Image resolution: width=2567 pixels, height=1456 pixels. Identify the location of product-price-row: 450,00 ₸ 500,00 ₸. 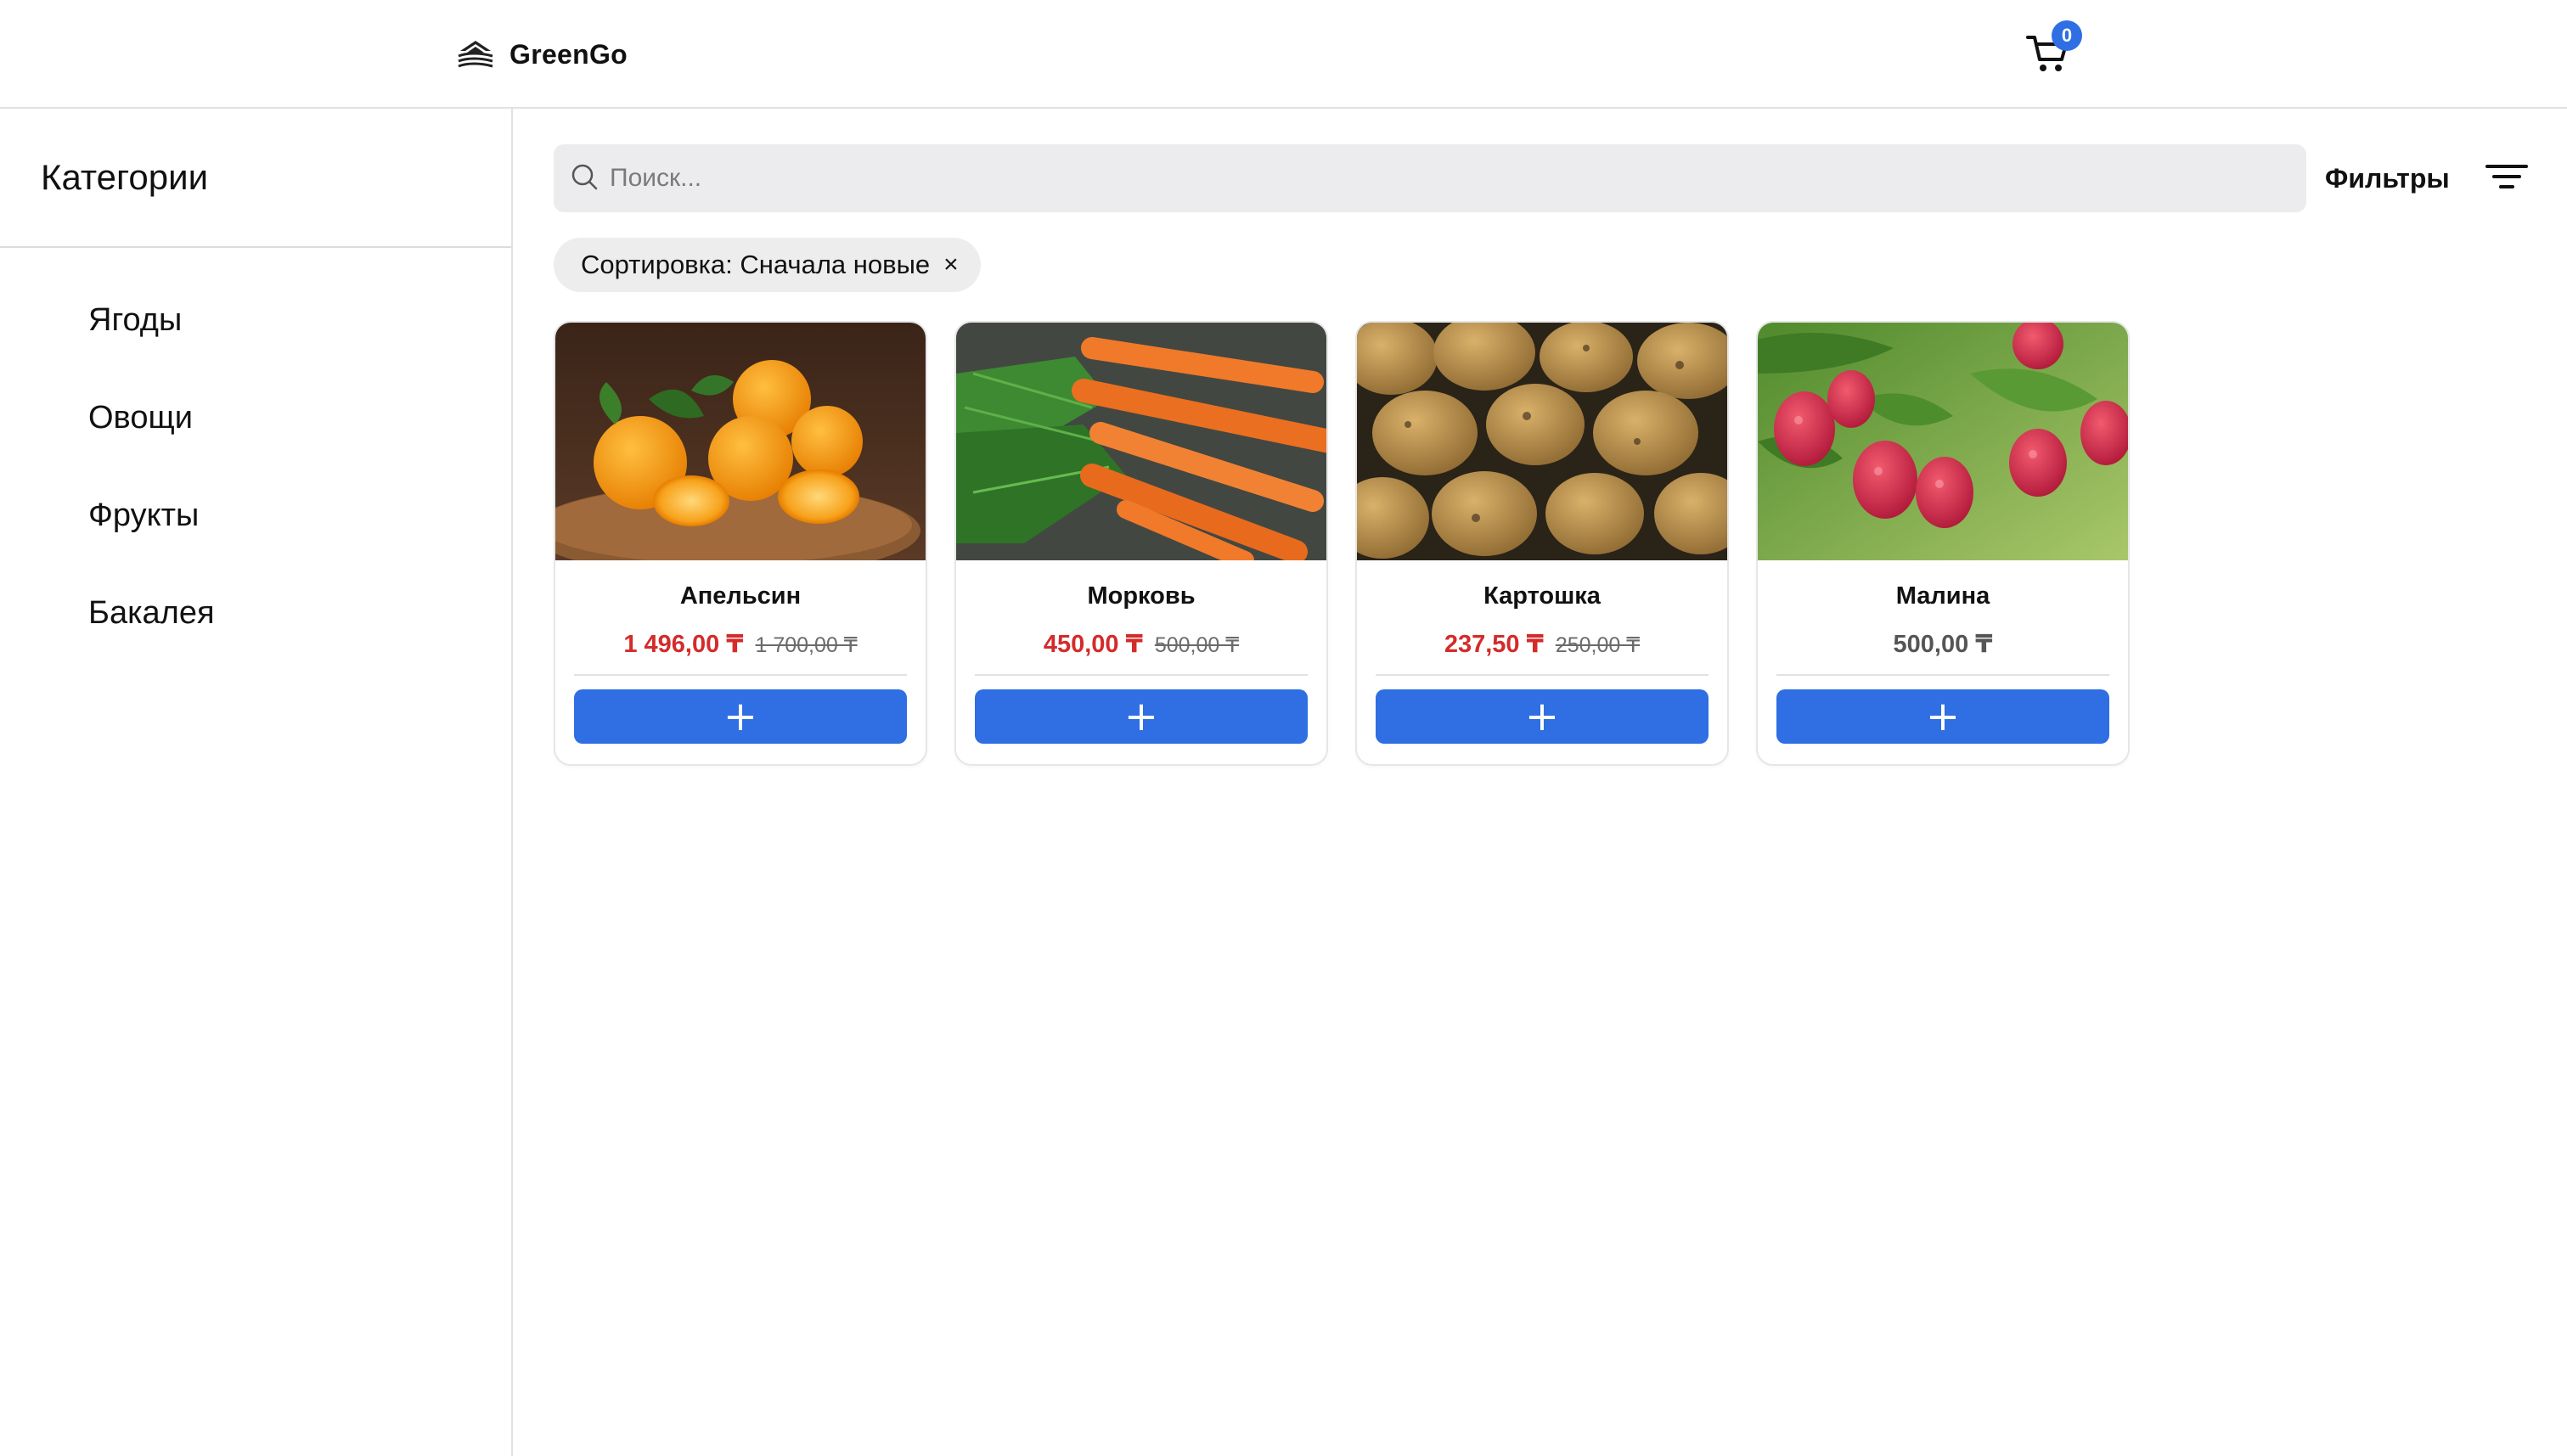
(1141, 644).